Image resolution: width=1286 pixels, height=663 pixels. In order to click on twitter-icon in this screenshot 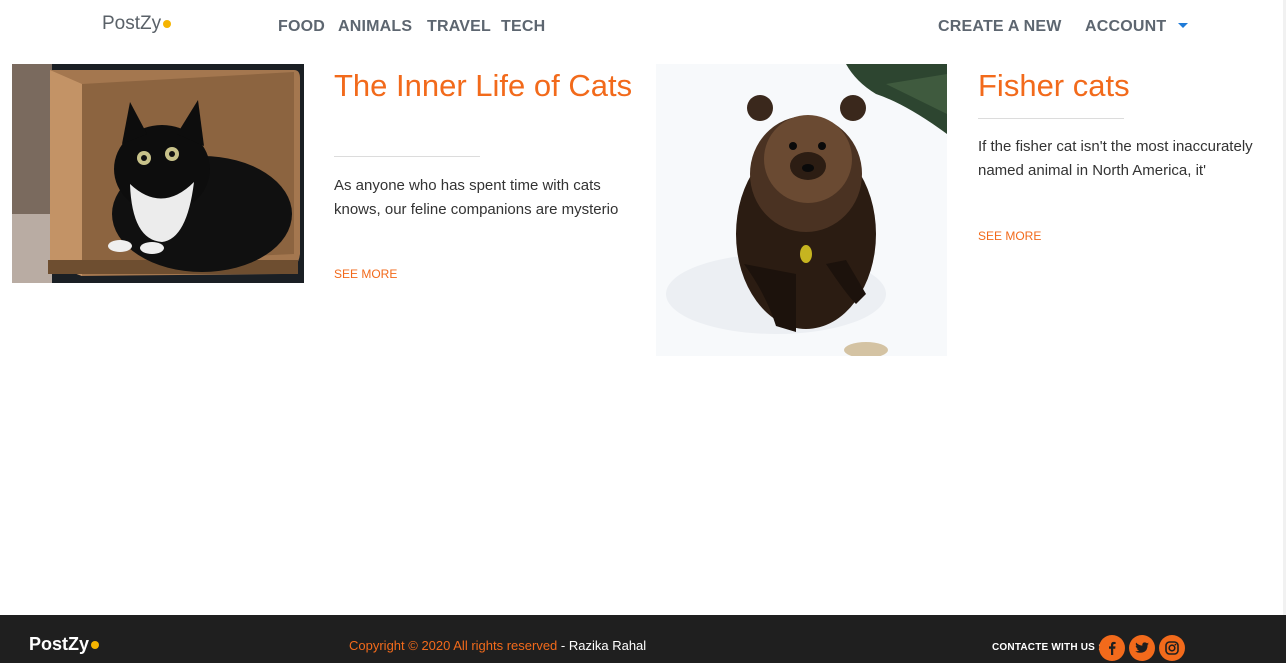, I will do `click(1142, 648)`.